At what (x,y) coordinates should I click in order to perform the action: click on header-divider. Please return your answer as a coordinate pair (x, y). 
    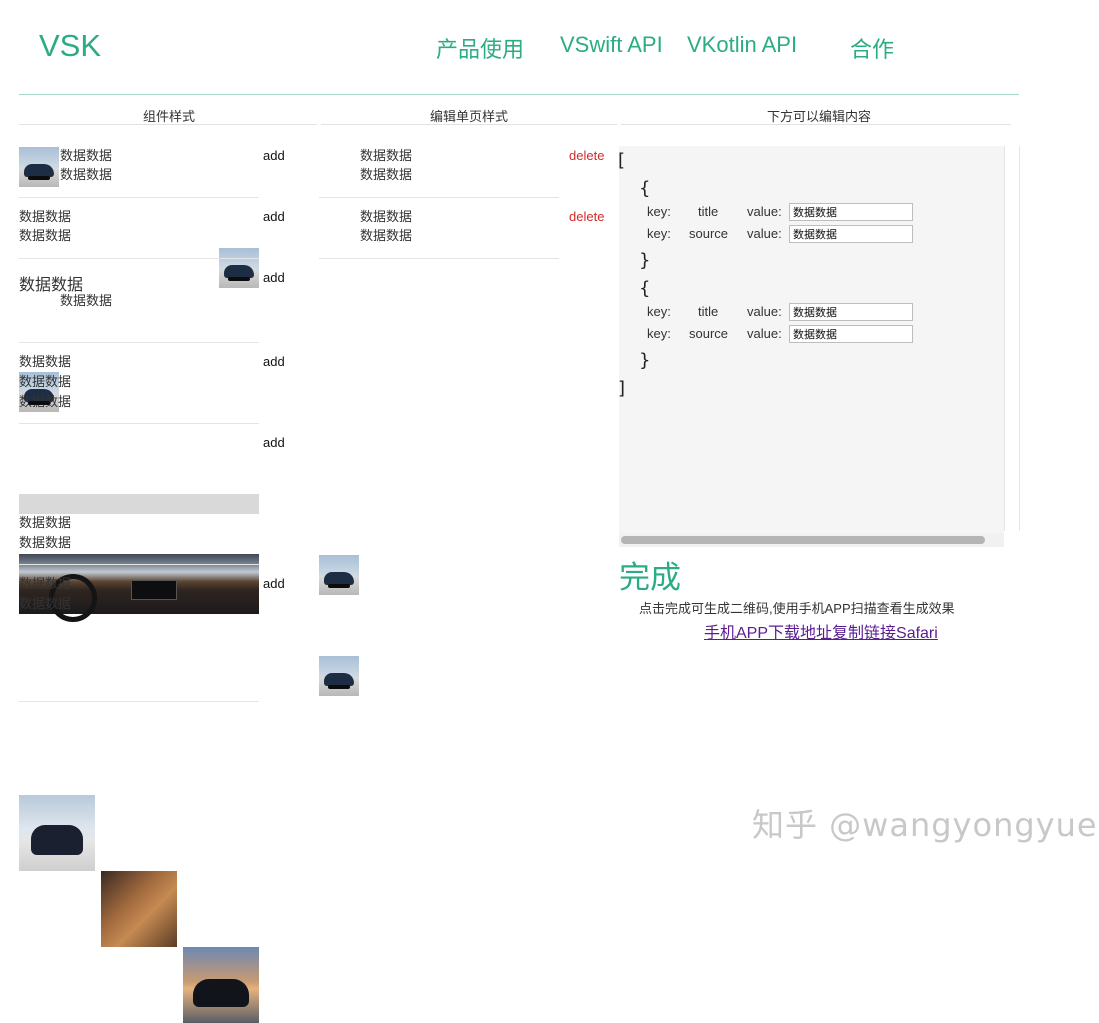
    Looking at the image, I should click on (519, 94).